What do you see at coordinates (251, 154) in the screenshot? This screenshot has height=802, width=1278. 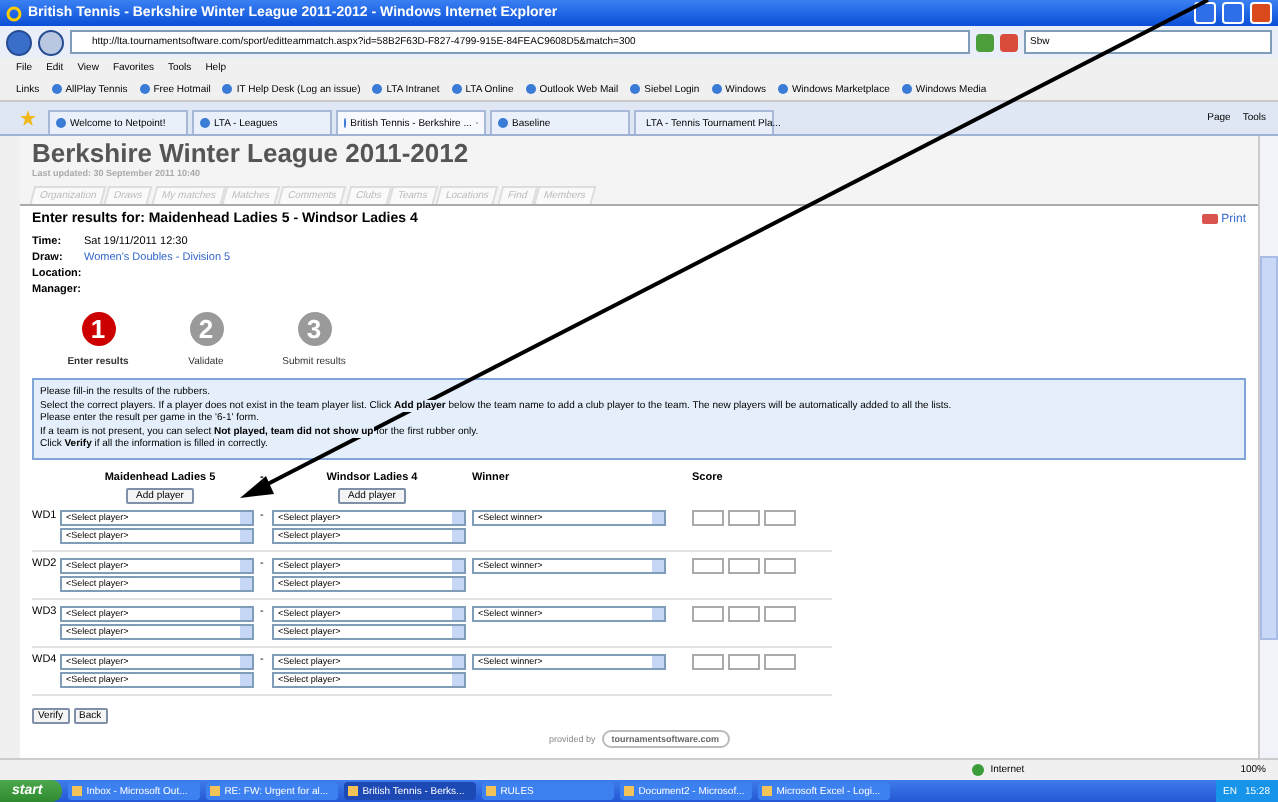 I see `page-title: Berkshire Winter League 2011-2012` at bounding box center [251, 154].